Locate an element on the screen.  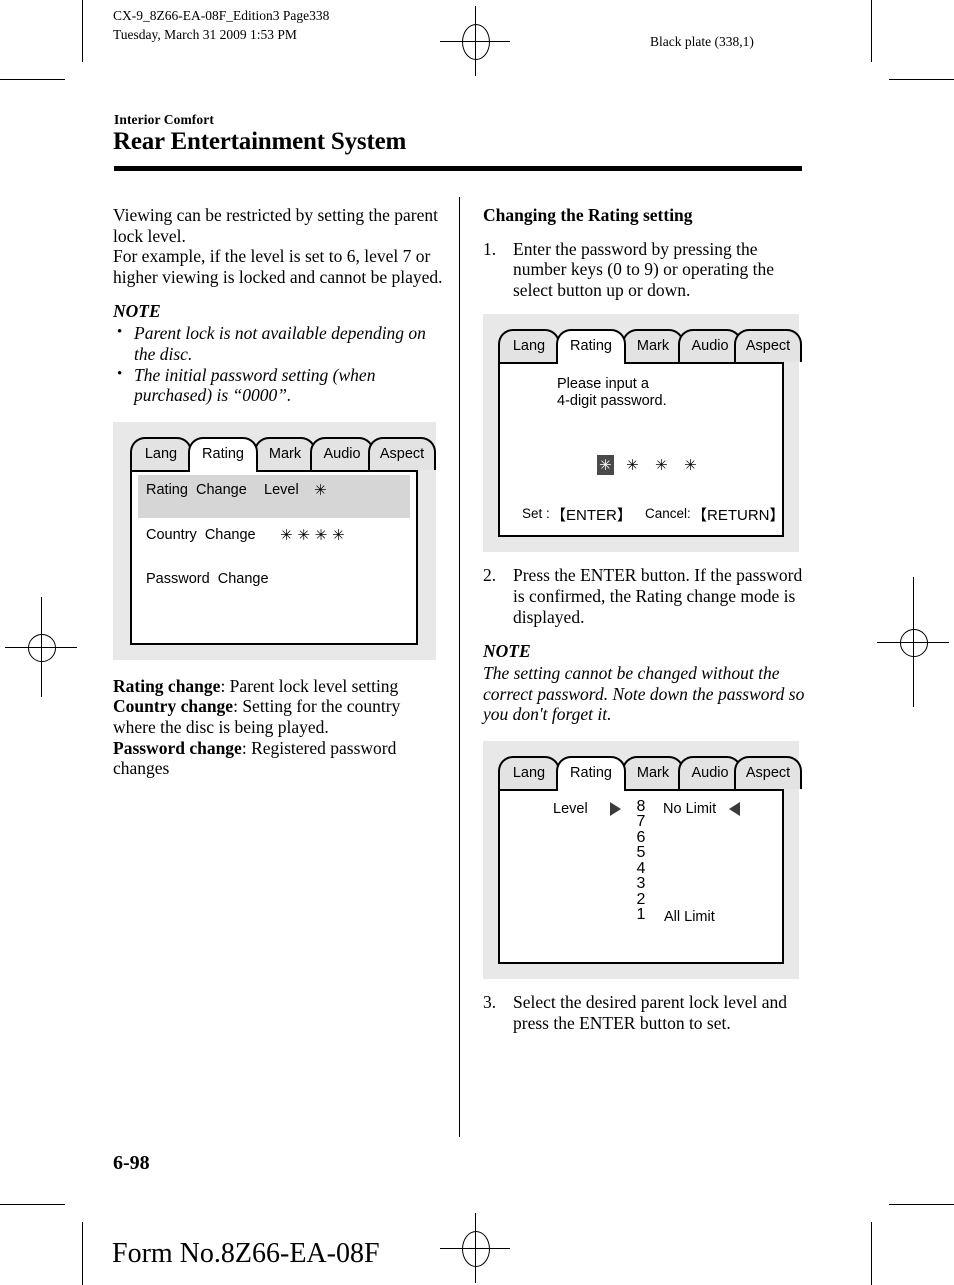
level-option-6: 6 is located at coordinates (641, 838).